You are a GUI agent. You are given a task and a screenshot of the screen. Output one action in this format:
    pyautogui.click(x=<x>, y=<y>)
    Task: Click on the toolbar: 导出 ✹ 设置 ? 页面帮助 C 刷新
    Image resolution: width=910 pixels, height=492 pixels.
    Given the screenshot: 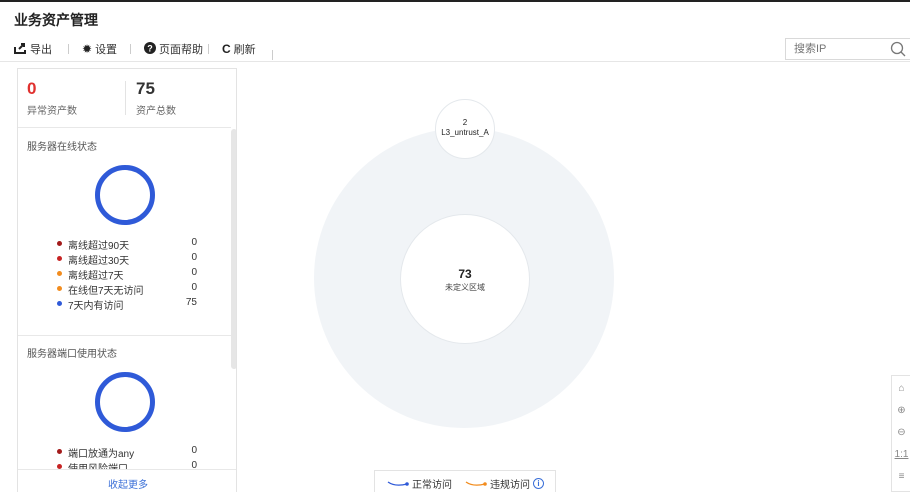 What is the action you would take?
    pyautogui.click(x=455, y=48)
    